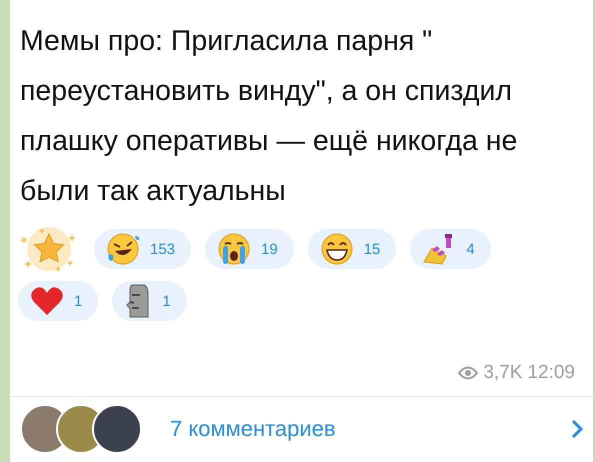 The width and height of the screenshot is (595, 462). Describe the element at coordinates (337, 249) in the screenshot. I see `grinning-face-icon` at that location.